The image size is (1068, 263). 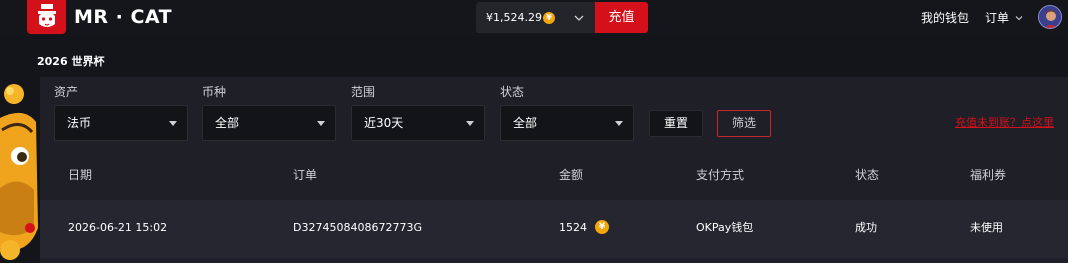 I want to click on asset-select: 法币, so click(x=121, y=123).